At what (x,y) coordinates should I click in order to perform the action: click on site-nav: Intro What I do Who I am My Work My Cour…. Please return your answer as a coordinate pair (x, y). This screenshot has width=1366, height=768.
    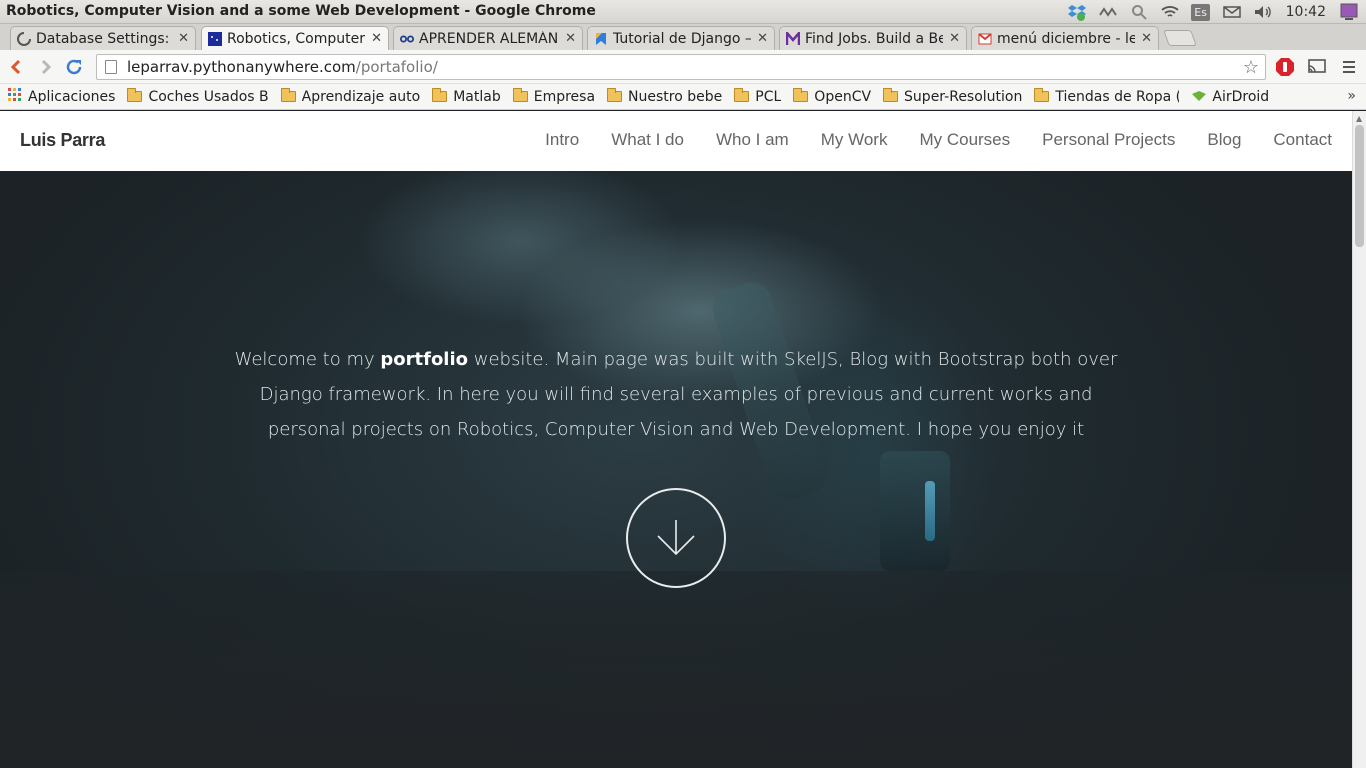
    Looking at the image, I should click on (922, 140).